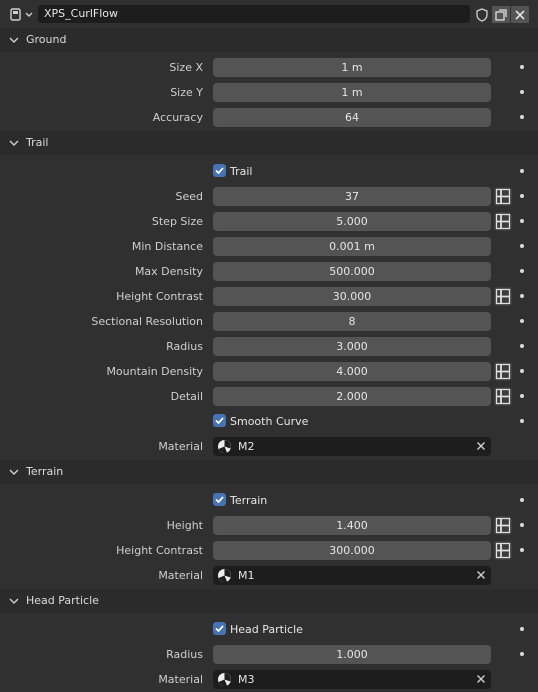 The image size is (538, 692). Describe the element at coordinates (248, 500) in the screenshot. I see `checkbox-label: Terrain` at that location.